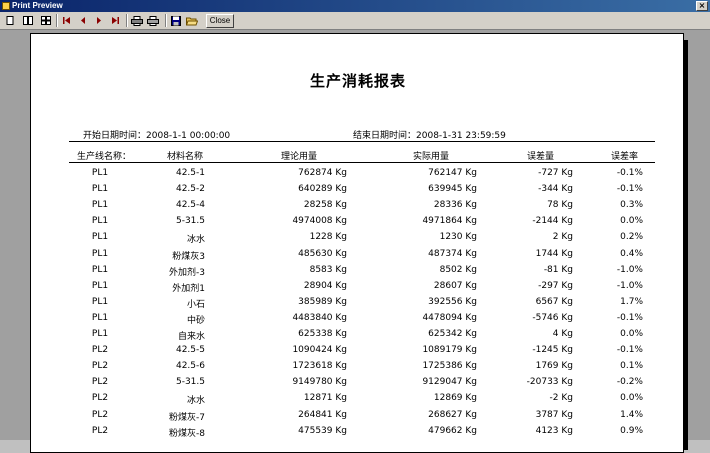 The height and width of the screenshot is (453, 710). What do you see at coordinates (541, 157) in the screenshot?
I see `column-header-error: 误差量` at bounding box center [541, 157].